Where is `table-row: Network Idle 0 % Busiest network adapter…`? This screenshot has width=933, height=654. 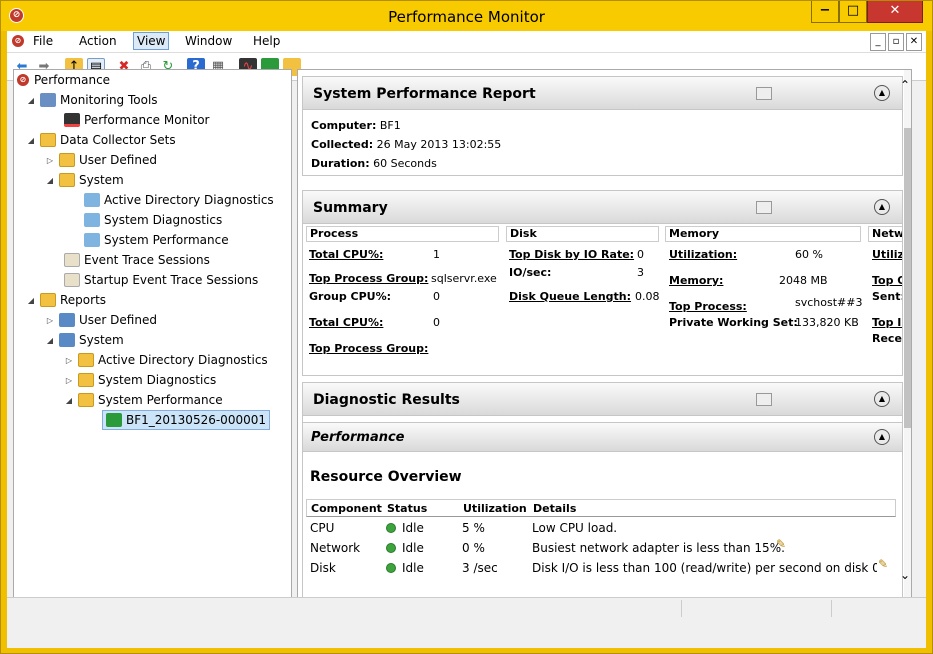
table-row: Network Idle 0 % Busiest network adapter… is located at coordinates (601, 548).